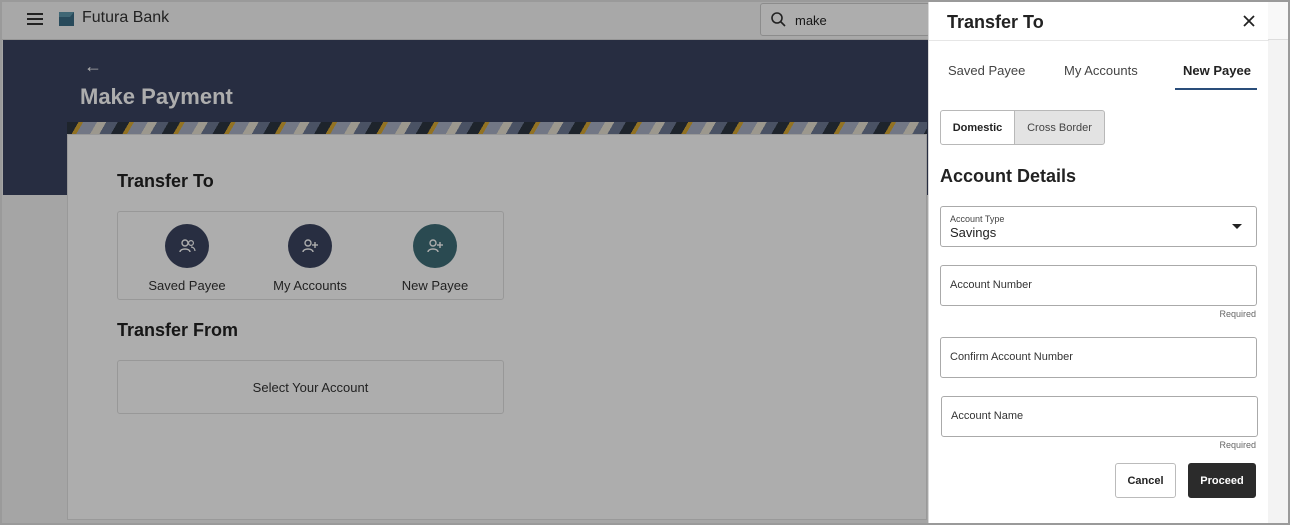  I want to click on account-number-required: Required, so click(1237, 314).